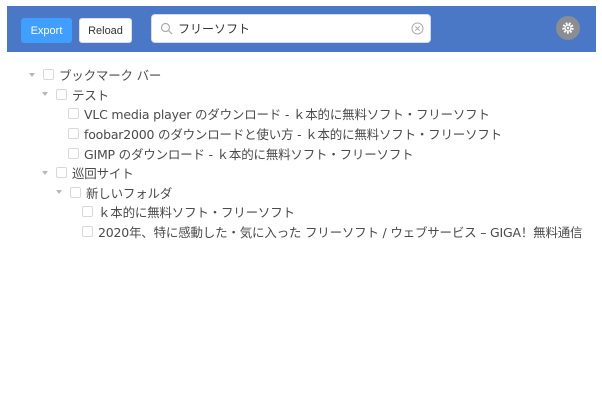 The height and width of the screenshot is (412, 602). I want to click on tree-node-junkai: 巡回サイト, so click(301, 173).